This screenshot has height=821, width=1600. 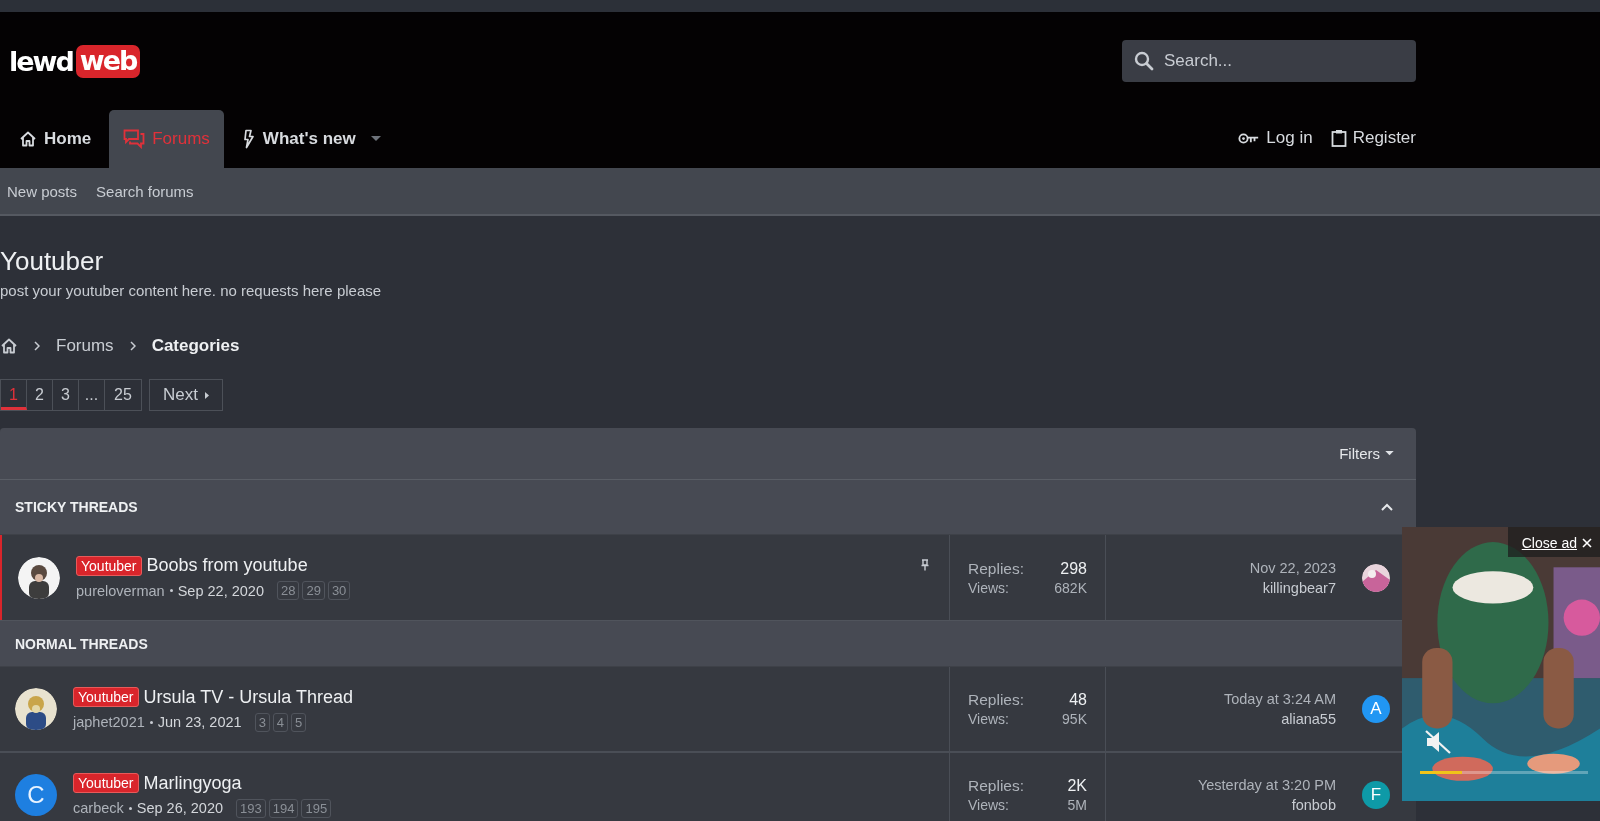 What do you see at coordinates (1266, 785) in the screenshot?
I see `last-post-date: Yesterday at 3:20 PM` at bounding box center [1266, 785].